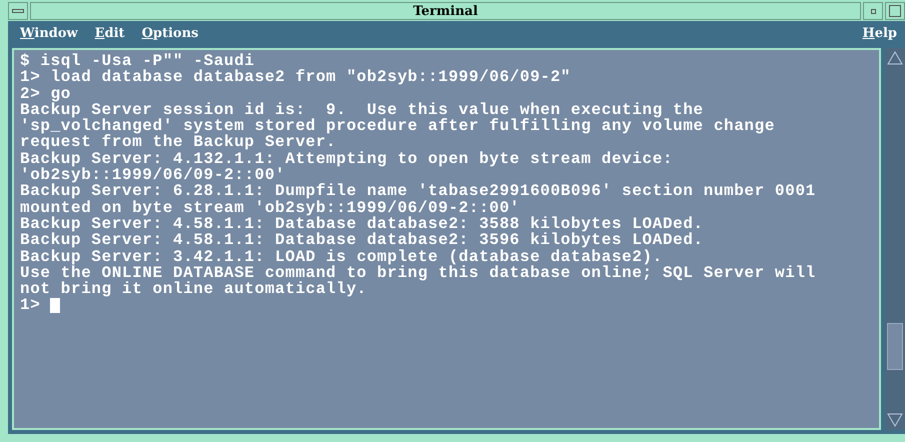  What do you see at coordinates (30, 305) in the screenshot?
I see `prompt: 1>` at bounding box center [30, 305].